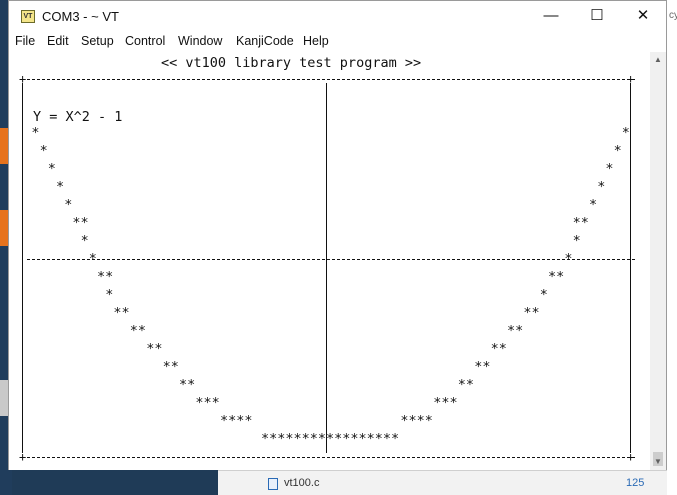 Image resolution: width=677 pixels, height=495 pixels. What do you see at coordinates (551, 16) in the screenshot?
I see `minimize-button: —` at bounding box center [551, 16].